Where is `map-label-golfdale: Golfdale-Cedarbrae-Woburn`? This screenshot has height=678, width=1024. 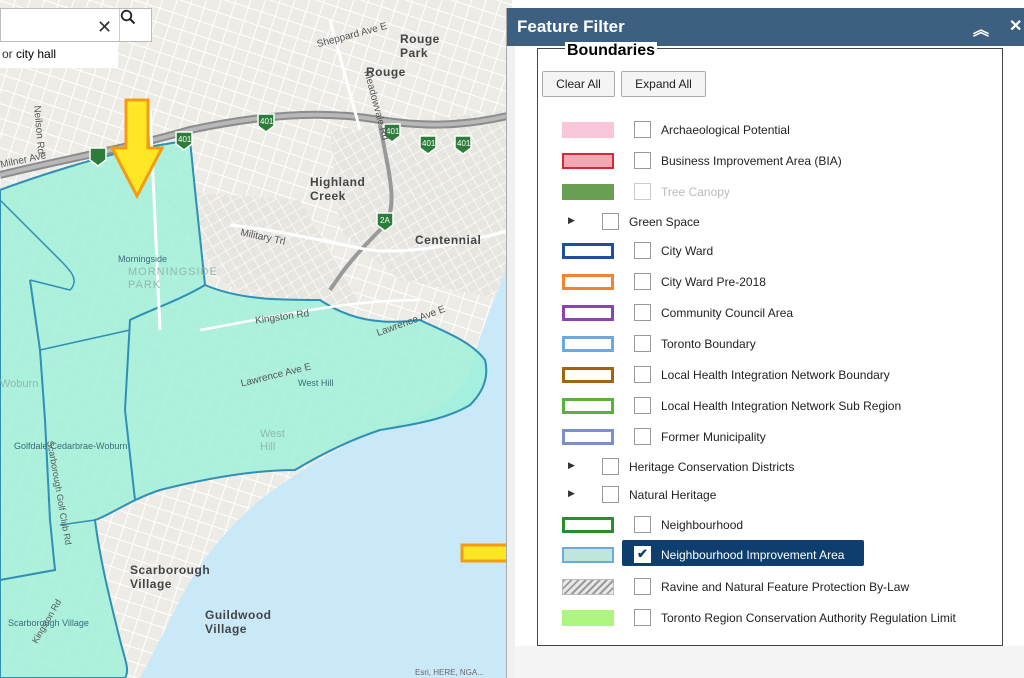
map-label-golfdale: Golfdale-Cedarbrae-Woburn is located at coordinates (71, 446).